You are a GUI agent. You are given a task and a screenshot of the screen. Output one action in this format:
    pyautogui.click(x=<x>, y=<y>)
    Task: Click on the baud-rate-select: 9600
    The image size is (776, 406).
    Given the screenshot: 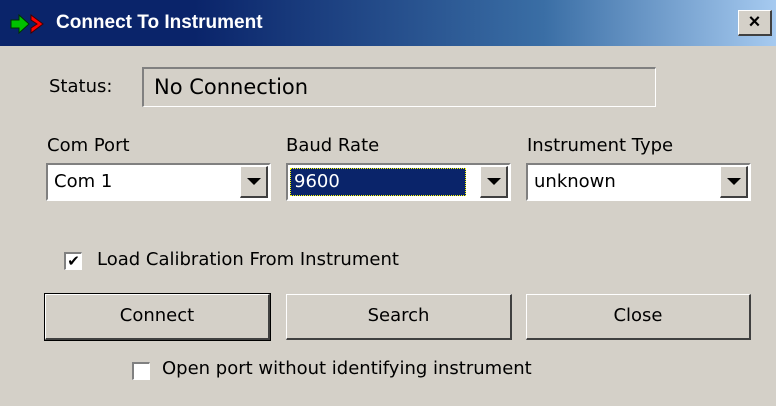 What is the action you would take?
    pyautogui.click(x=398, y=182)
    